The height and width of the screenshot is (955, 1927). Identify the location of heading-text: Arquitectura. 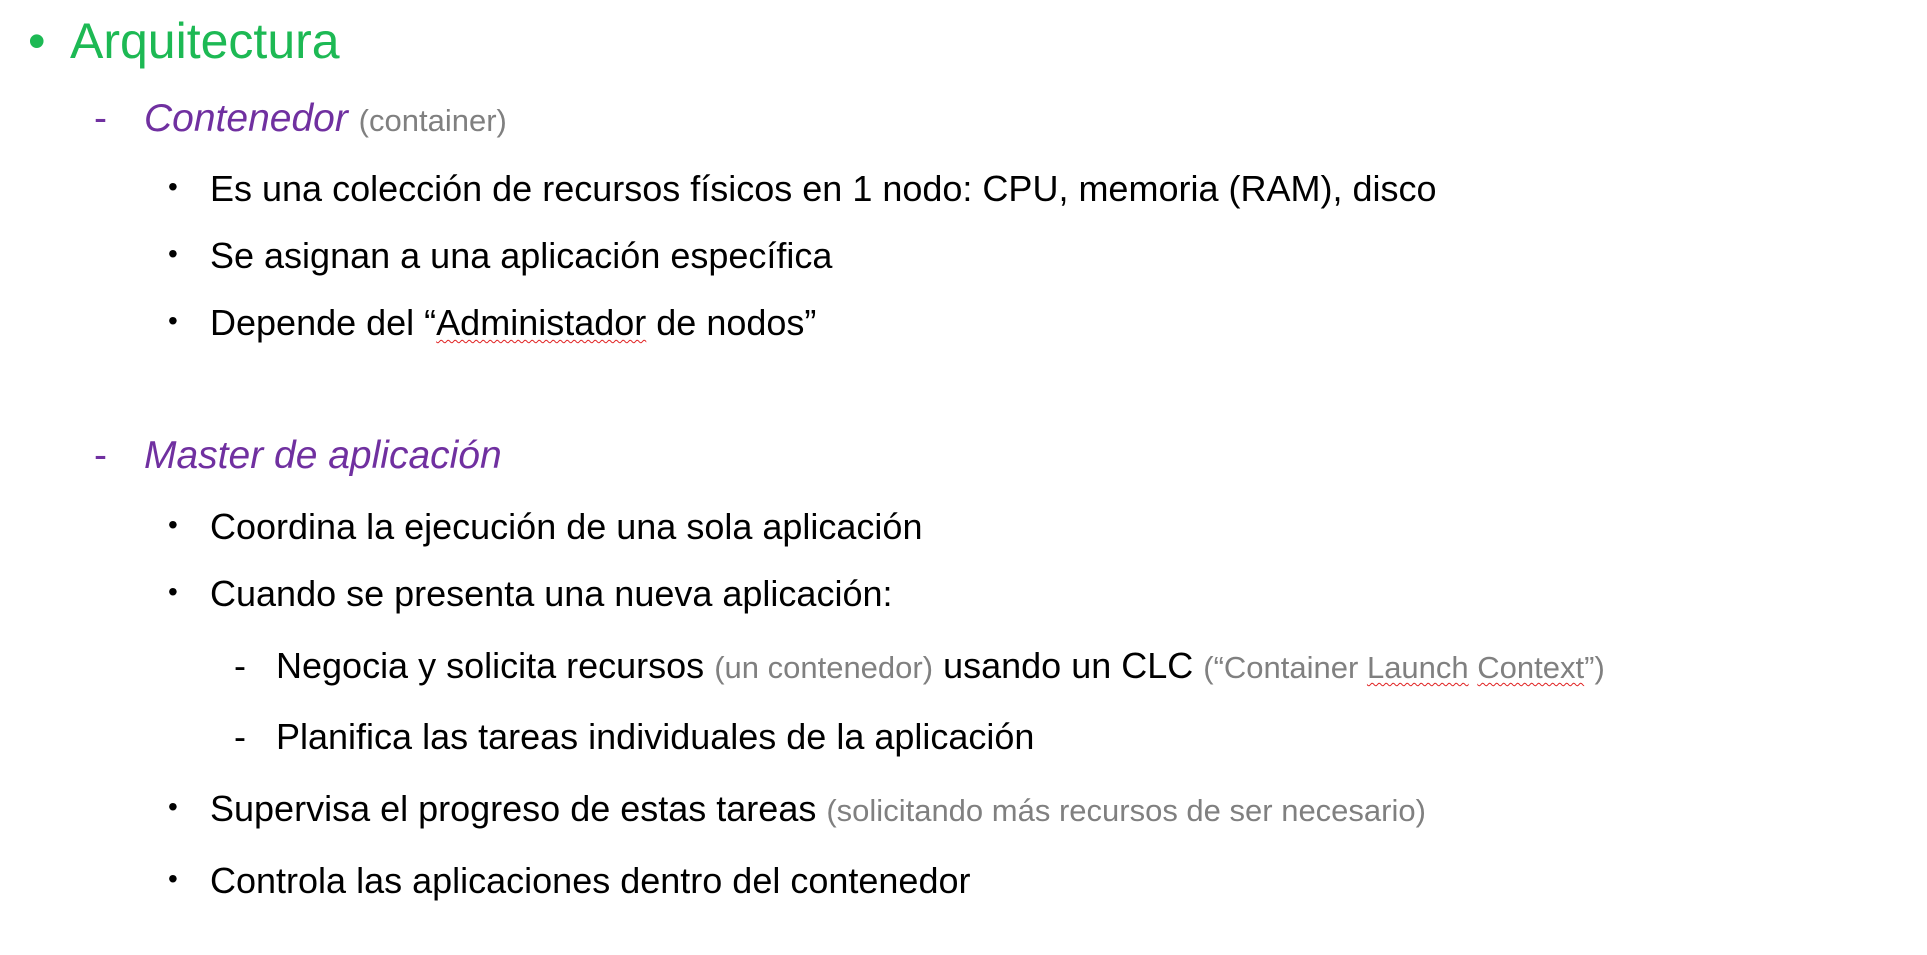
(205, 41).